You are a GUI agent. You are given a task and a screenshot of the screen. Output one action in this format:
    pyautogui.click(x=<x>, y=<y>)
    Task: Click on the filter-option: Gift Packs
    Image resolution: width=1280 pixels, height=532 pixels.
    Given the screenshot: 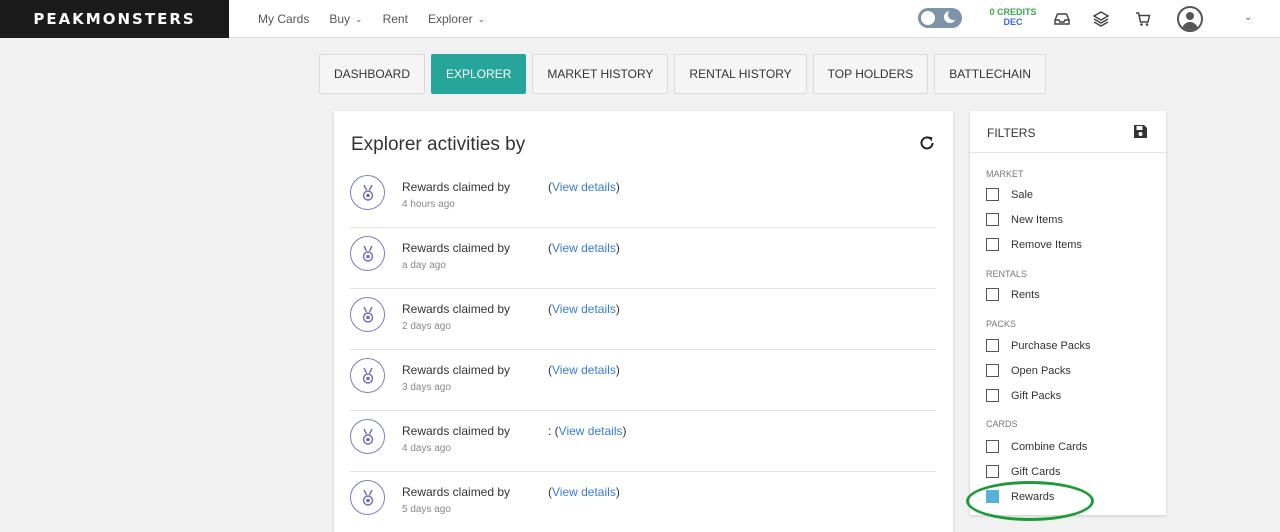 What is the action you would take?
    pyautogui.click(x=1023, y=395)
    